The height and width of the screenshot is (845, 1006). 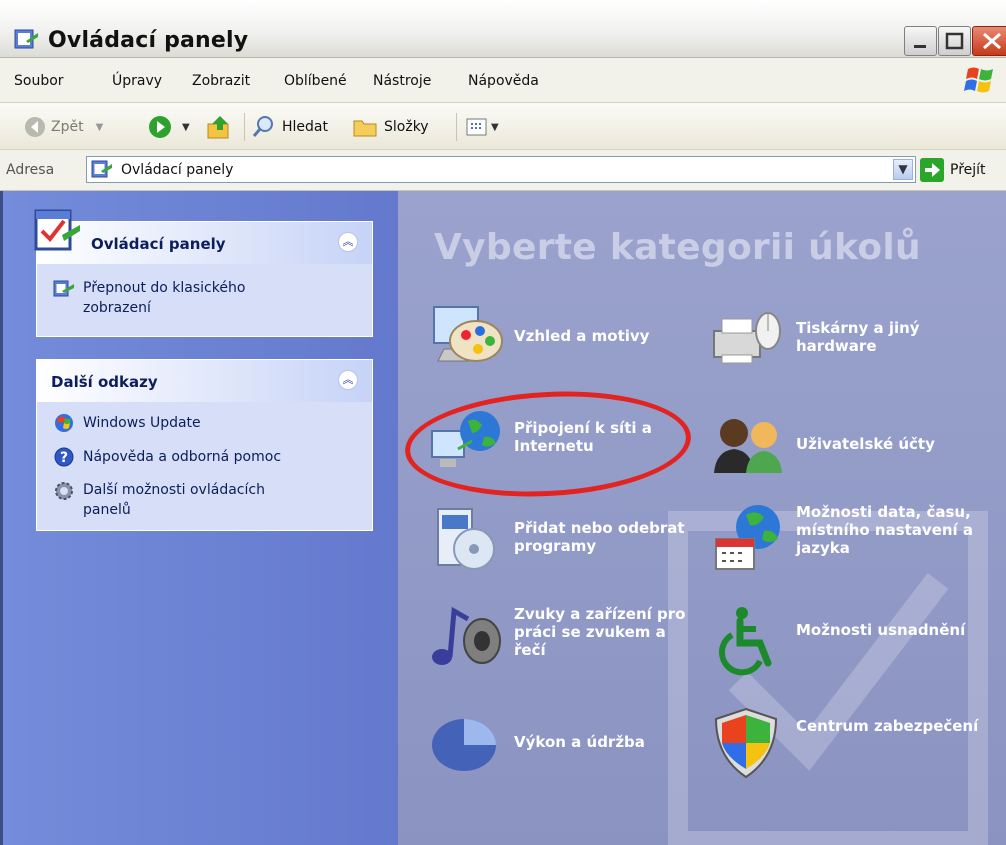 What do you see at coordinates (920, 41) in the screenshot?
I see `minimize-button` at bounding box center [920, 41].